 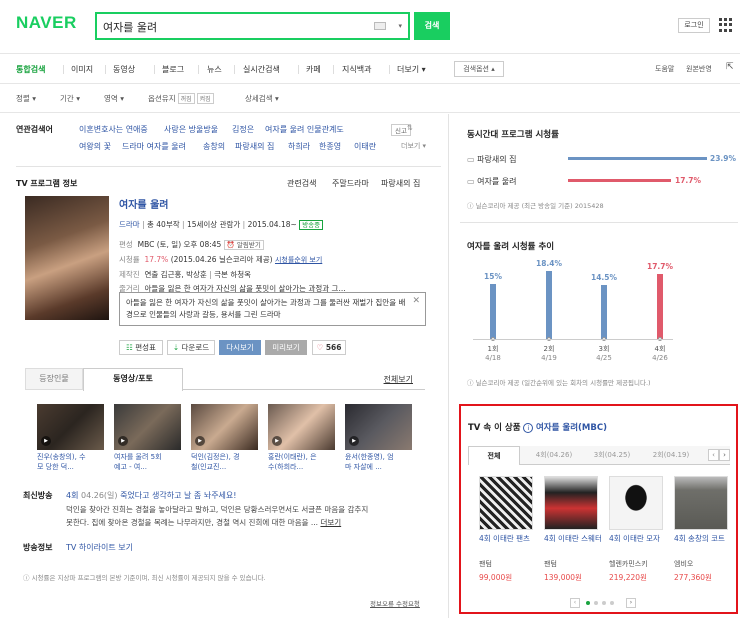 What do you see at coordinates (191, 347) in the screenshot?
I see `download-button: ⇣ 다운로드` at bounding box center [191, 347].